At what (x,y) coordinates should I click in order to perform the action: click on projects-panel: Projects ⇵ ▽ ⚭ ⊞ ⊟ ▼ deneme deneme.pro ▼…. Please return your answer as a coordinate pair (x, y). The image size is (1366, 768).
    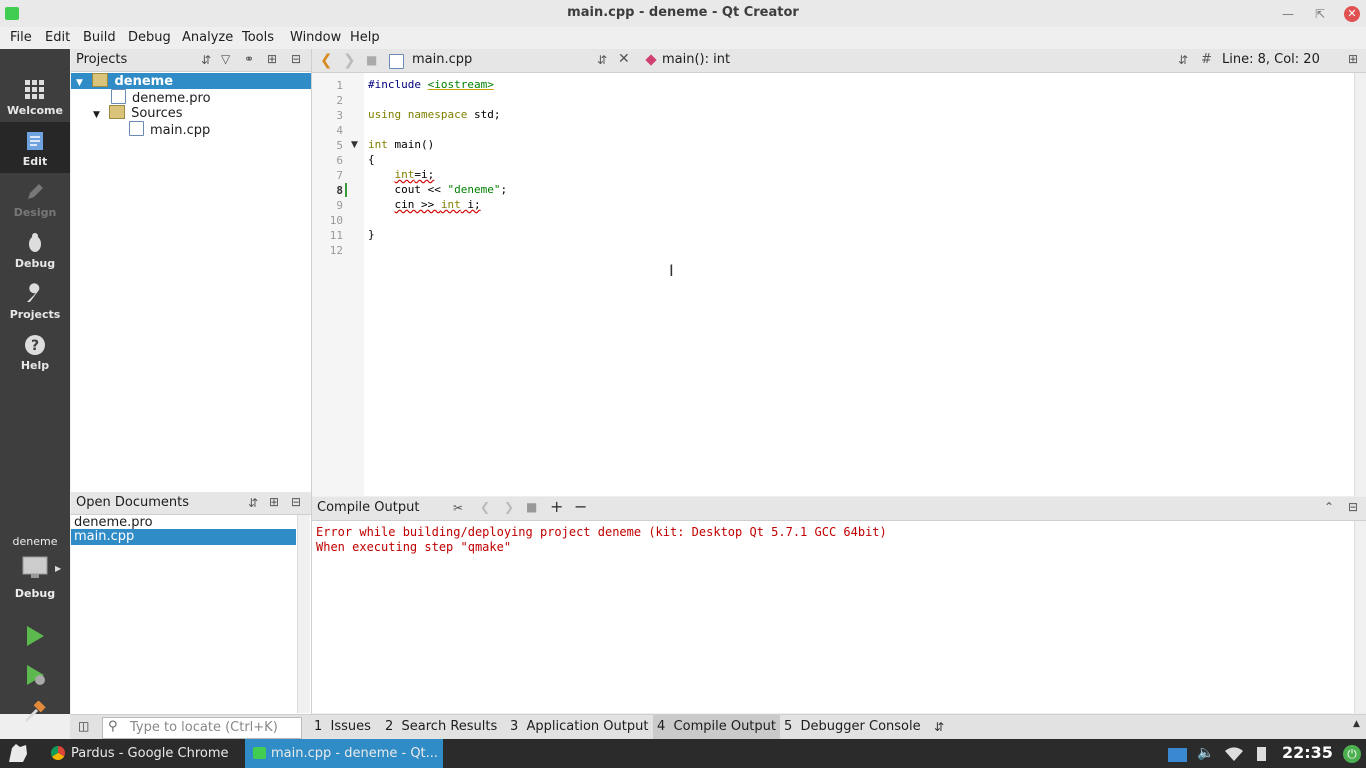
    Looking at the image, I should click on (191, 272).